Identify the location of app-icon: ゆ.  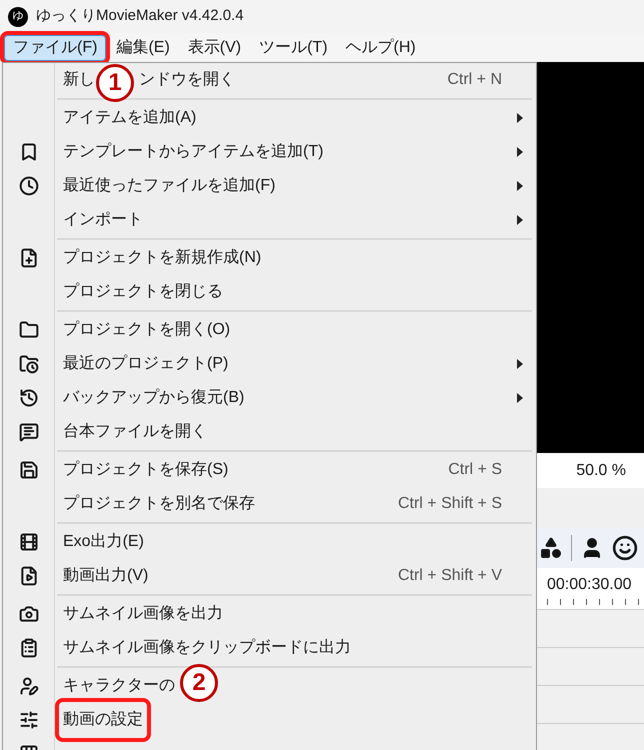
(18, 16).